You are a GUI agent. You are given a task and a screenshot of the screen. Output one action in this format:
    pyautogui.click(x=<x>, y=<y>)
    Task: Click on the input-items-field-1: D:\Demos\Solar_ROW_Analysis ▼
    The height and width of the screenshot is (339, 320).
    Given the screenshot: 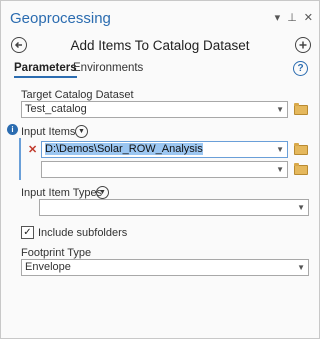 What is the action you would take?
    pyautogui.click(x=164, y=149)
    